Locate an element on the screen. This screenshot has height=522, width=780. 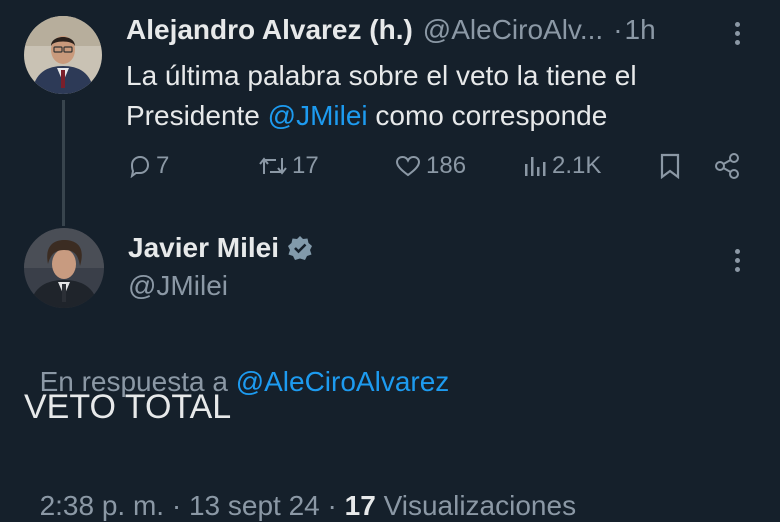
tweet-text-line-2: Presidente @JMilei como corresponde is located at coordinates (446, 116).